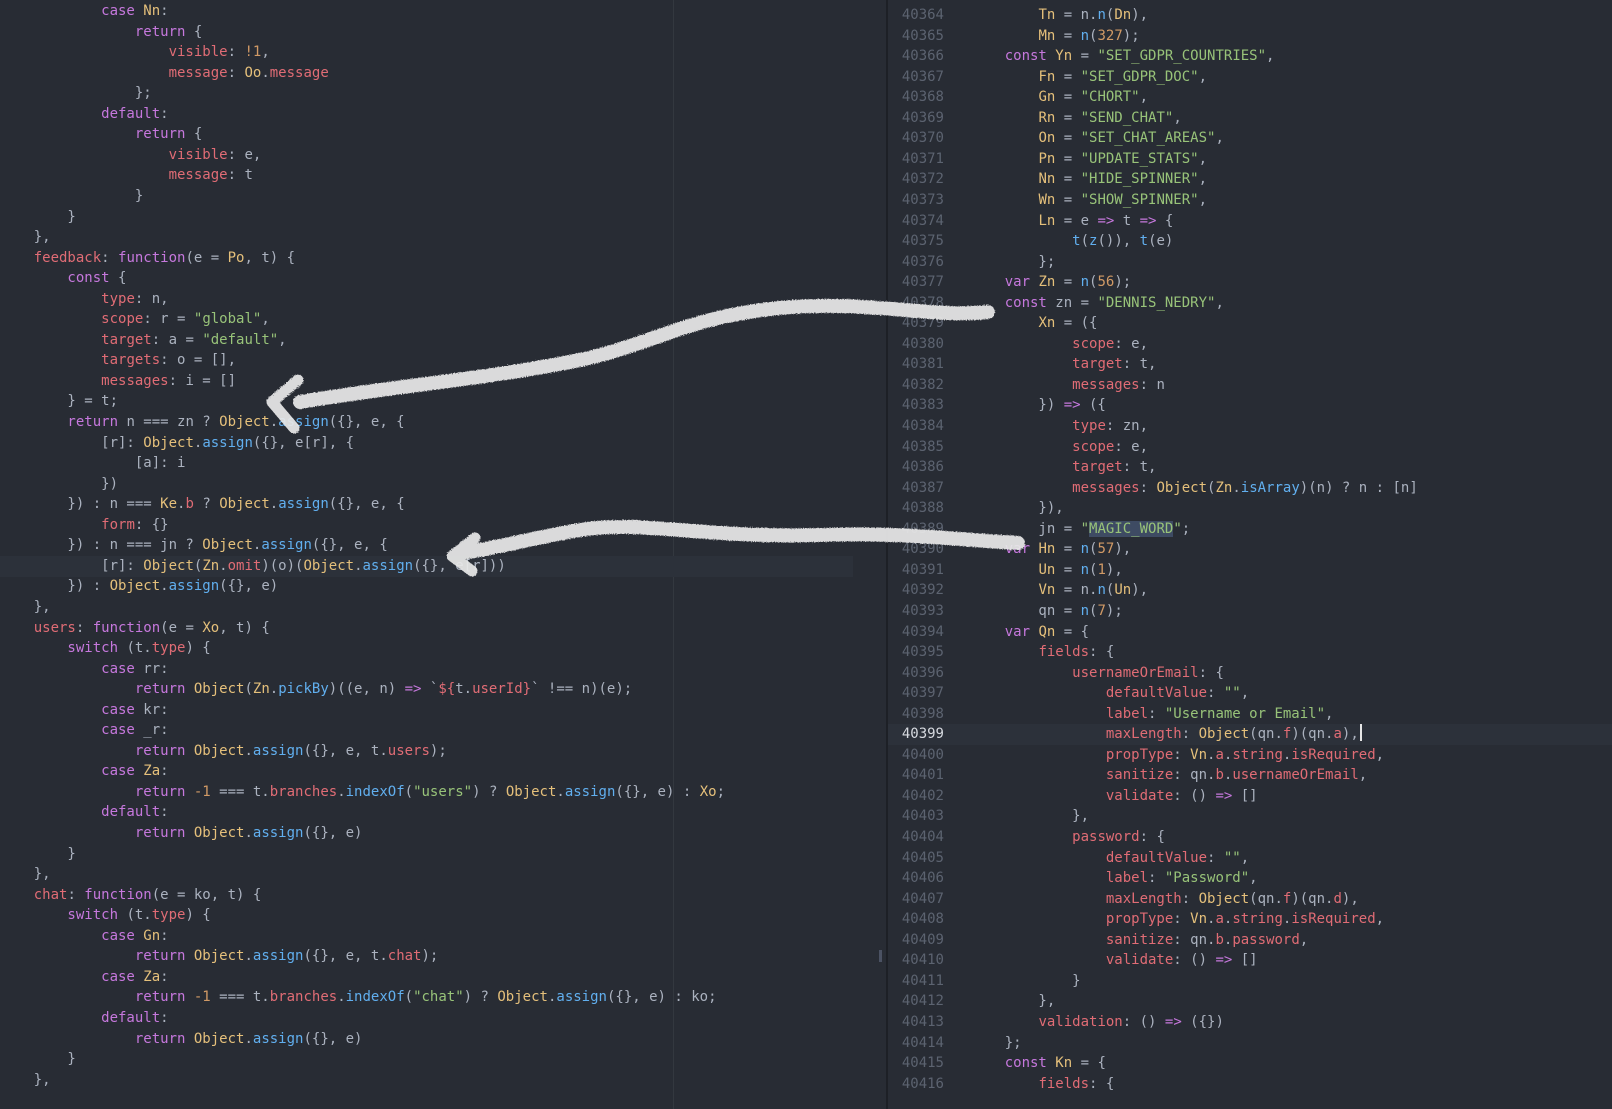 The height and width of the screenshot is (1109, 1612). What do you see at coordinates (443, 73) in the screenshot?
I see `code-line: message: Oo.message` at bounding box center [443, 73].